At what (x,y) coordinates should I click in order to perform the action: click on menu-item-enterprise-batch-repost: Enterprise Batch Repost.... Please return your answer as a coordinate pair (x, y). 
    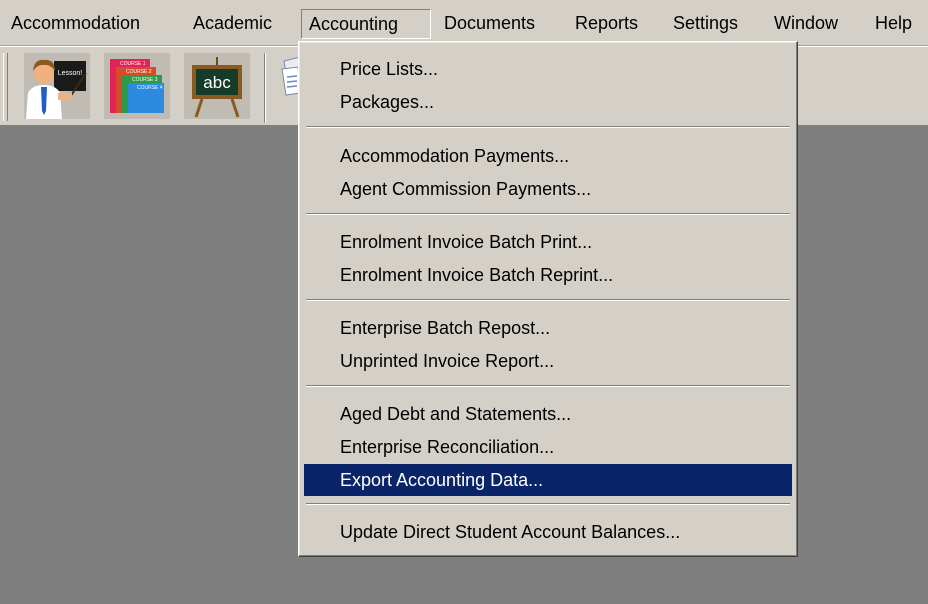
    Looking at the image, I should click on (548, 328).